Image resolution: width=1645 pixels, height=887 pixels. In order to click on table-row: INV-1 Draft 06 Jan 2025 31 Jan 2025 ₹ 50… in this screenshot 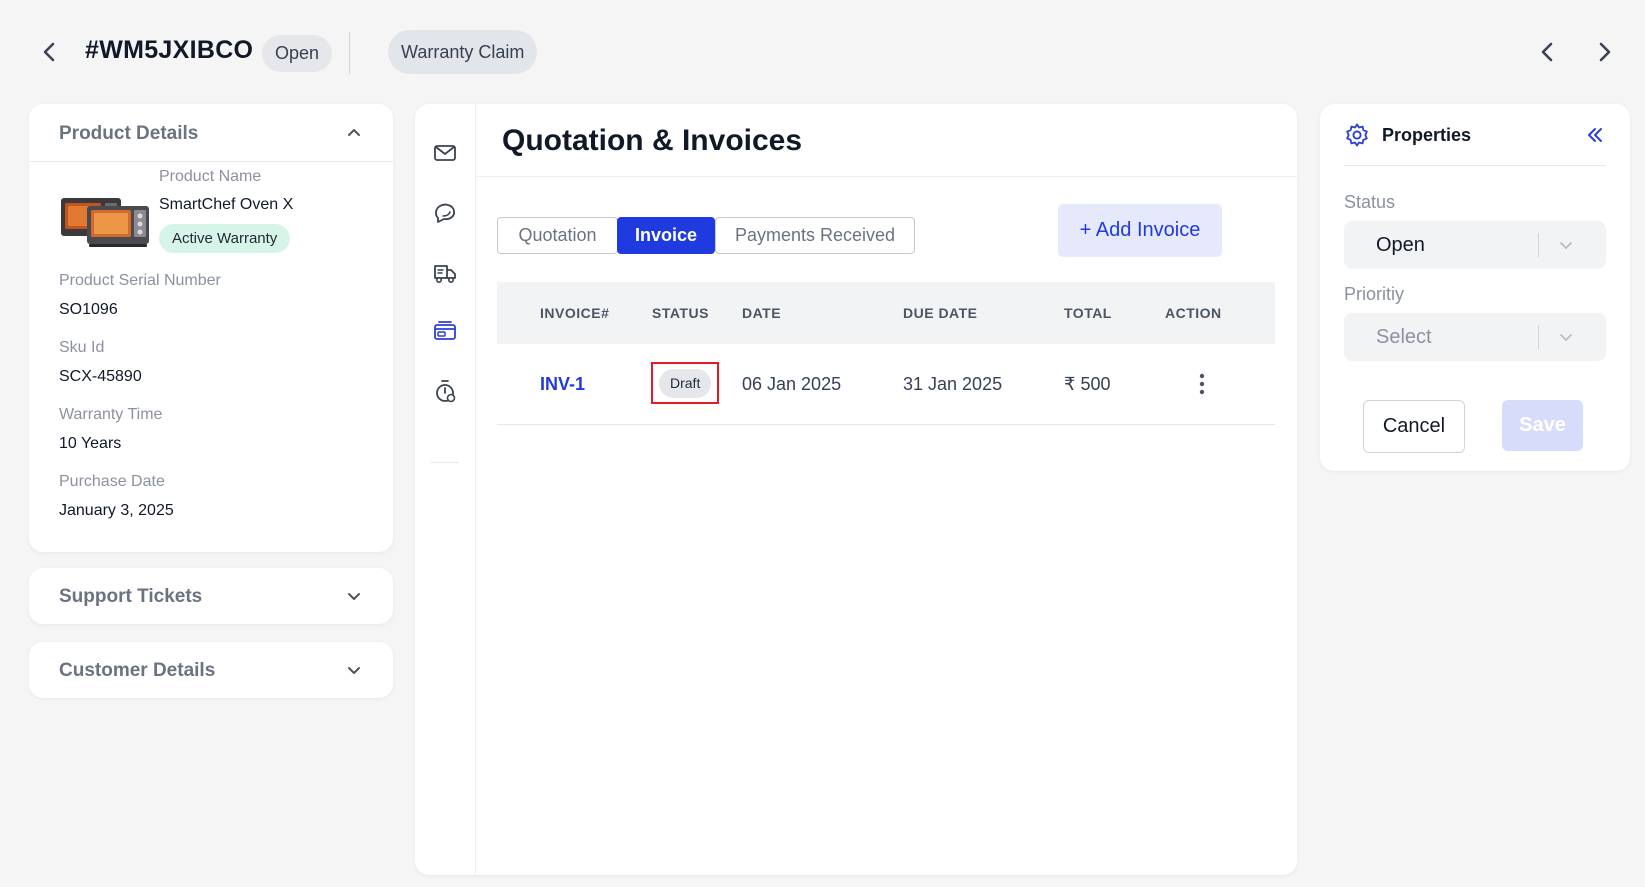, I will do `click(886, 384)`.